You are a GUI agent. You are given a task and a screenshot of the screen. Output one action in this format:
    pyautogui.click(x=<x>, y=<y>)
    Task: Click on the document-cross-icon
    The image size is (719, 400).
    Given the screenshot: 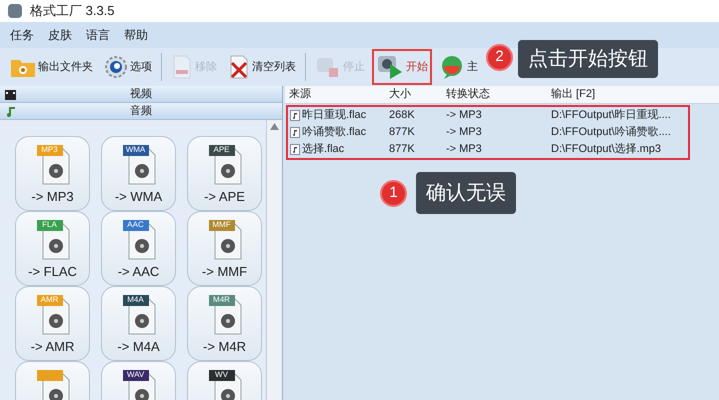 What is the action you would take?
    pyautogui.click(x=239, y=67)
    